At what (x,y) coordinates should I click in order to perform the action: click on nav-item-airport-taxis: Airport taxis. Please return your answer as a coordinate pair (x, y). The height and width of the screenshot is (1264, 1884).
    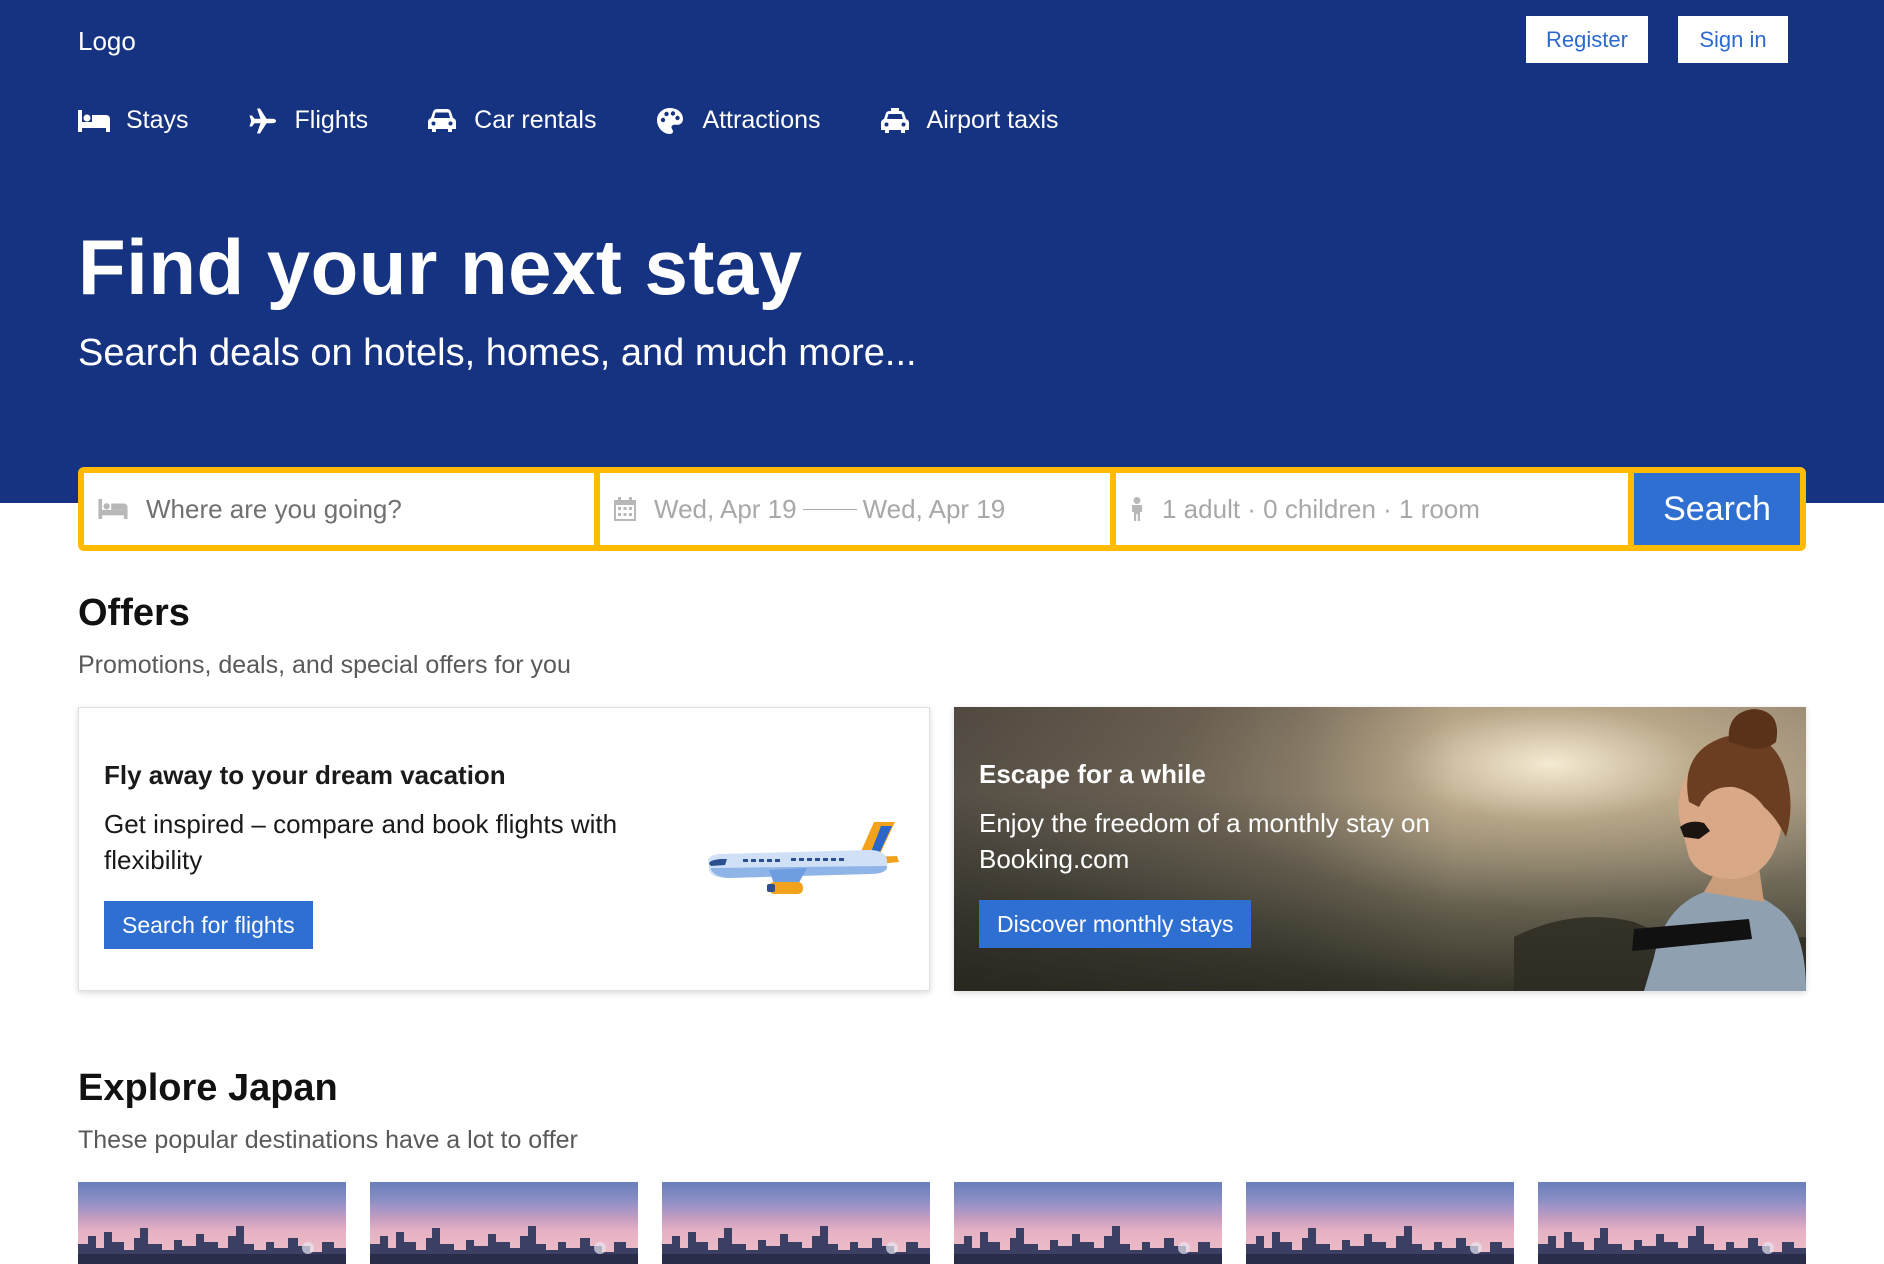
    Looking at the image, I should click on (969, 120).